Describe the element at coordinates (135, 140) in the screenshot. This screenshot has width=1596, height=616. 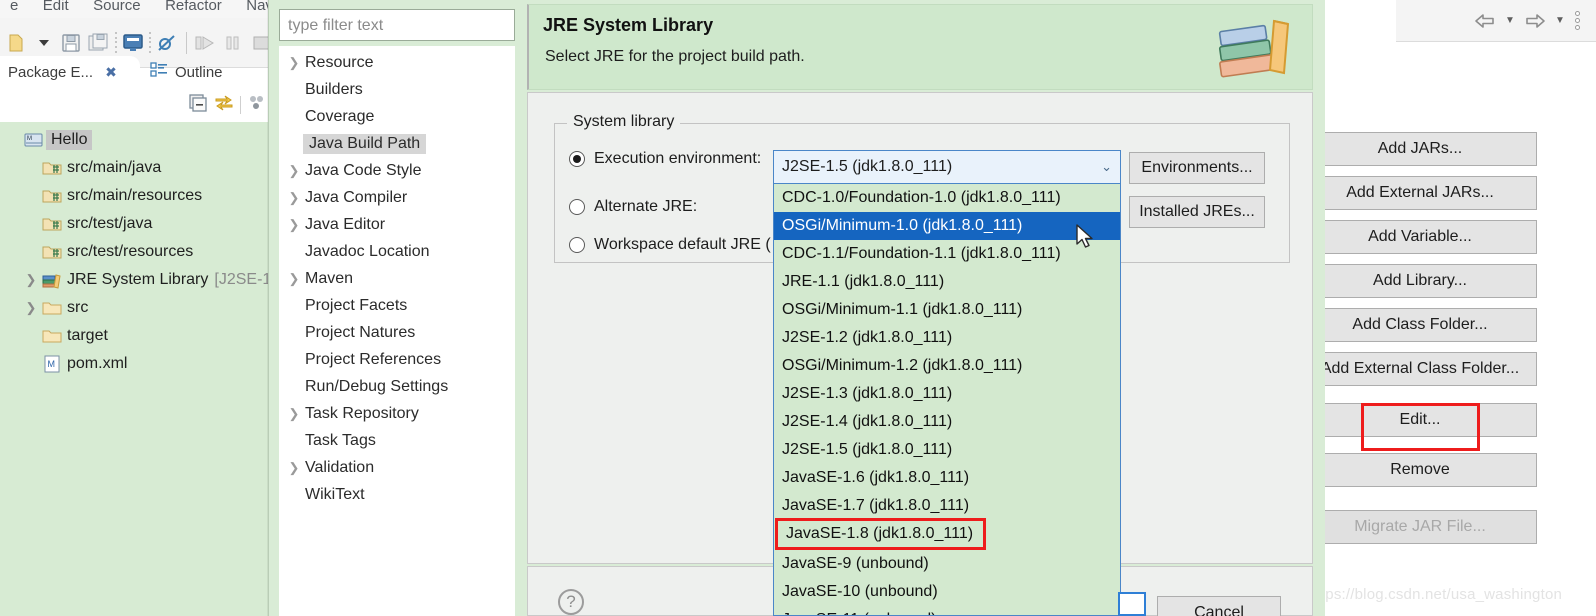
I see `tree-item-hello: M Hello` at that location.